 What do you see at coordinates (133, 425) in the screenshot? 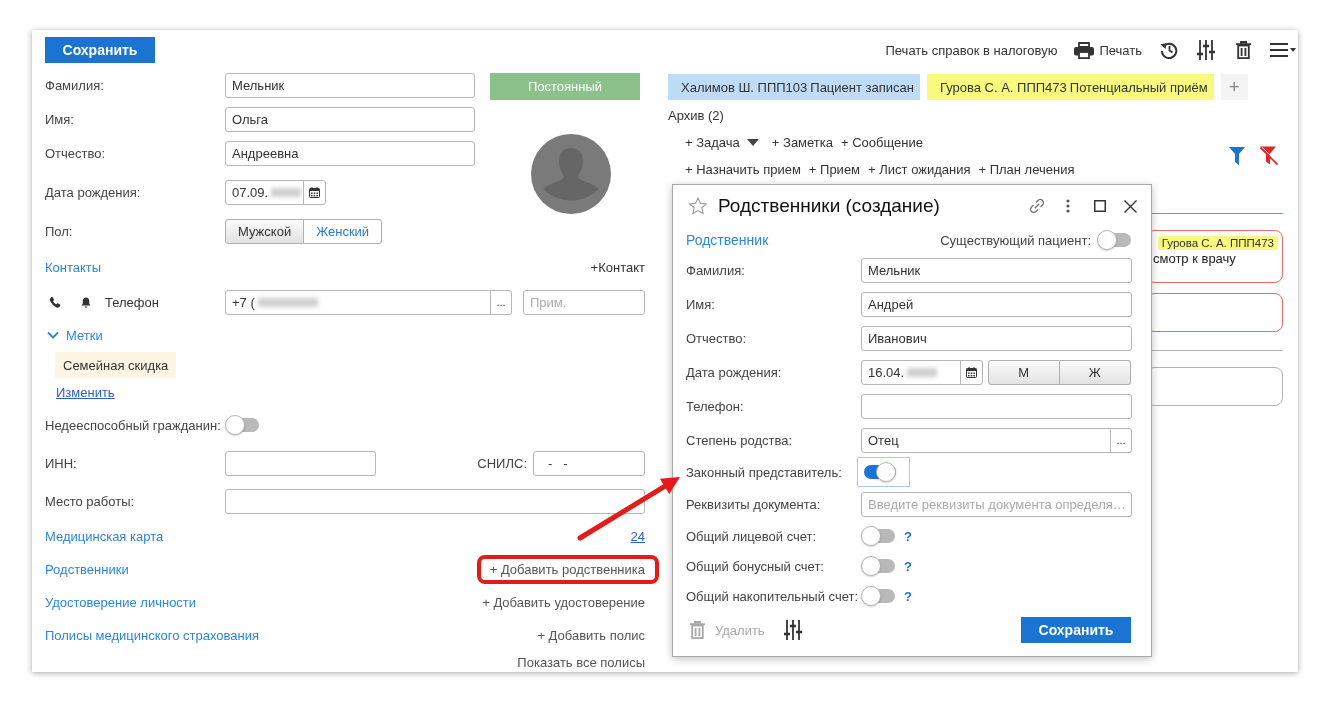
I see `field-label: Недееспособный гражданин:` at bounding box center [133, 425].